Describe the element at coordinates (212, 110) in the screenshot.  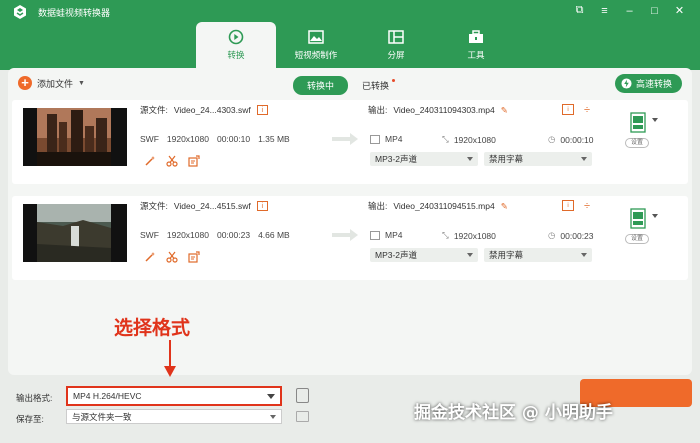
I see `source-filename: Video_24...4303.swf` at that location.